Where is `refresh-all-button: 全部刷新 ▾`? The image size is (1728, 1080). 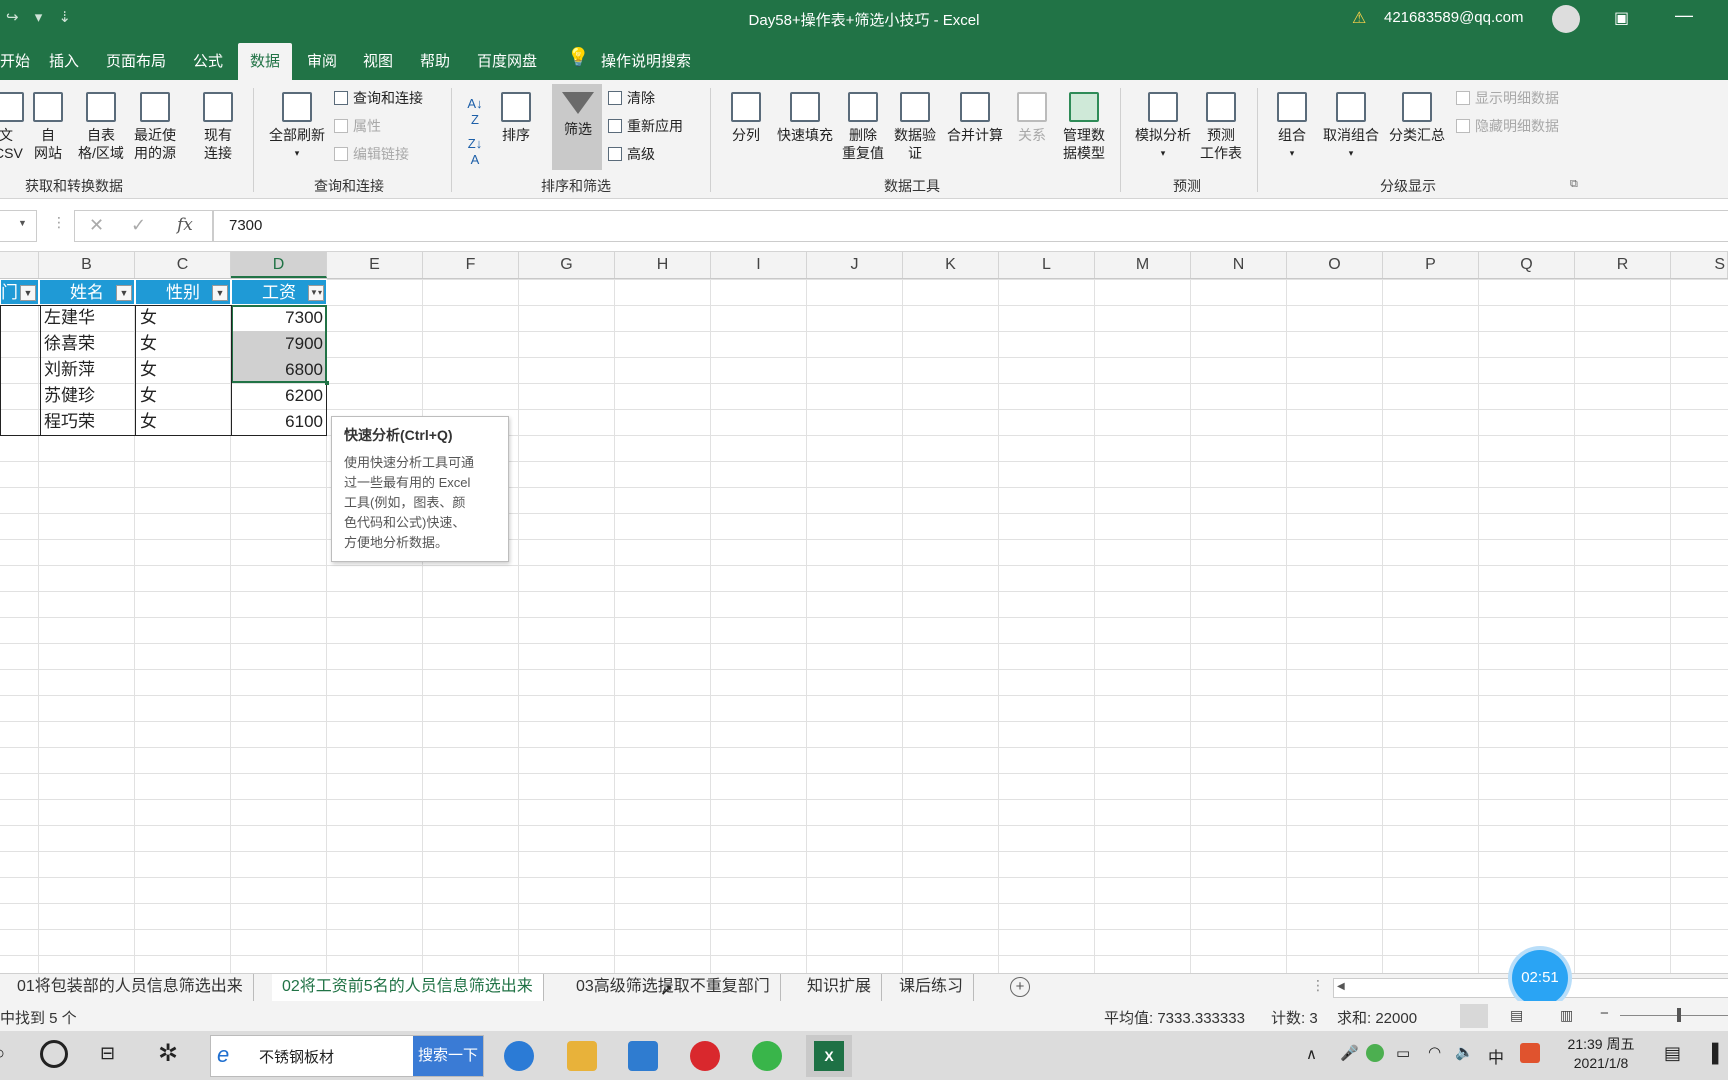 refresh-all-button: 全部刷新 ▾ is located at coordinates (297, 127).